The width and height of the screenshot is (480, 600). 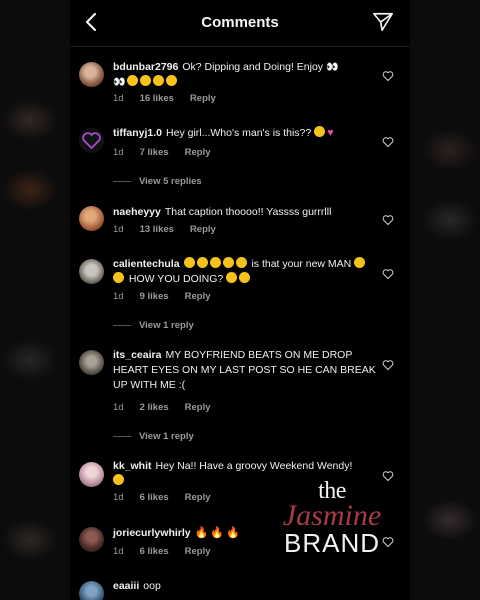 What do you see at coordinates (152, 533) in the screenshot?
I see `comment-username: joriecurlywhirly` at bounding box center [152, 533].